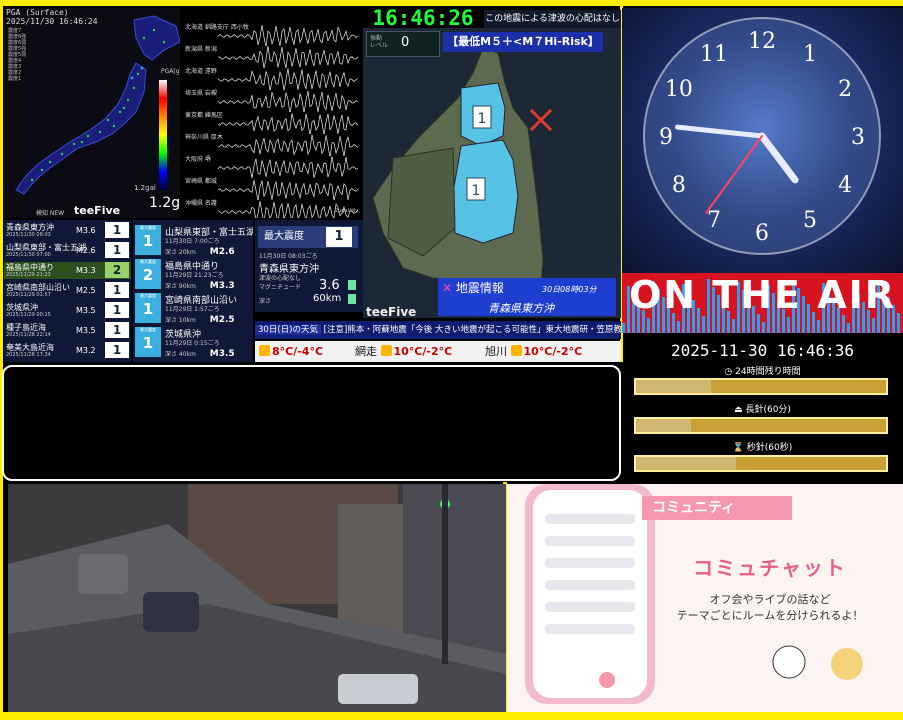  Describe the element at coordinates (204, 115) in the screenshot. I see `waveform-label: 東京都 練馬区` at that location.